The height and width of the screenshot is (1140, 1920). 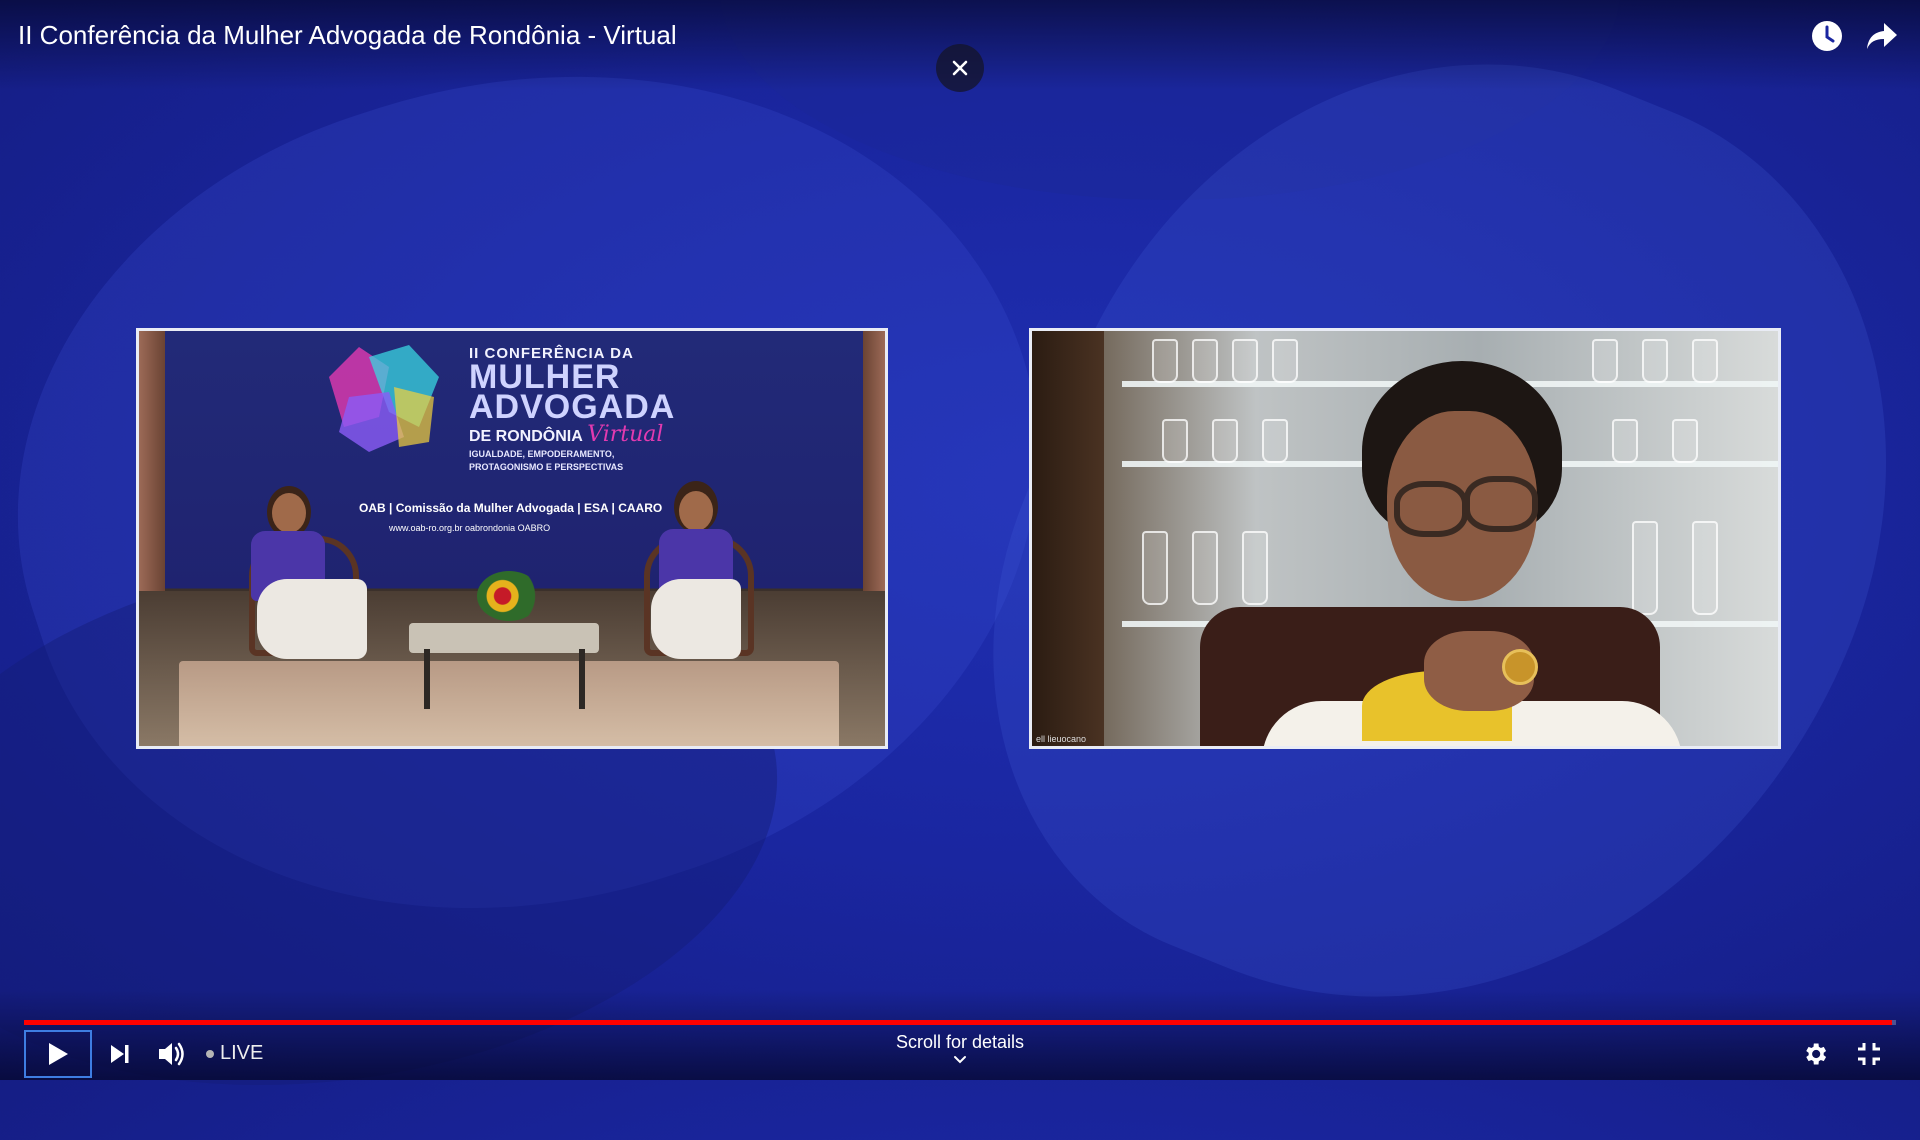 I want to click on close-button, so click(x=960, y=68).